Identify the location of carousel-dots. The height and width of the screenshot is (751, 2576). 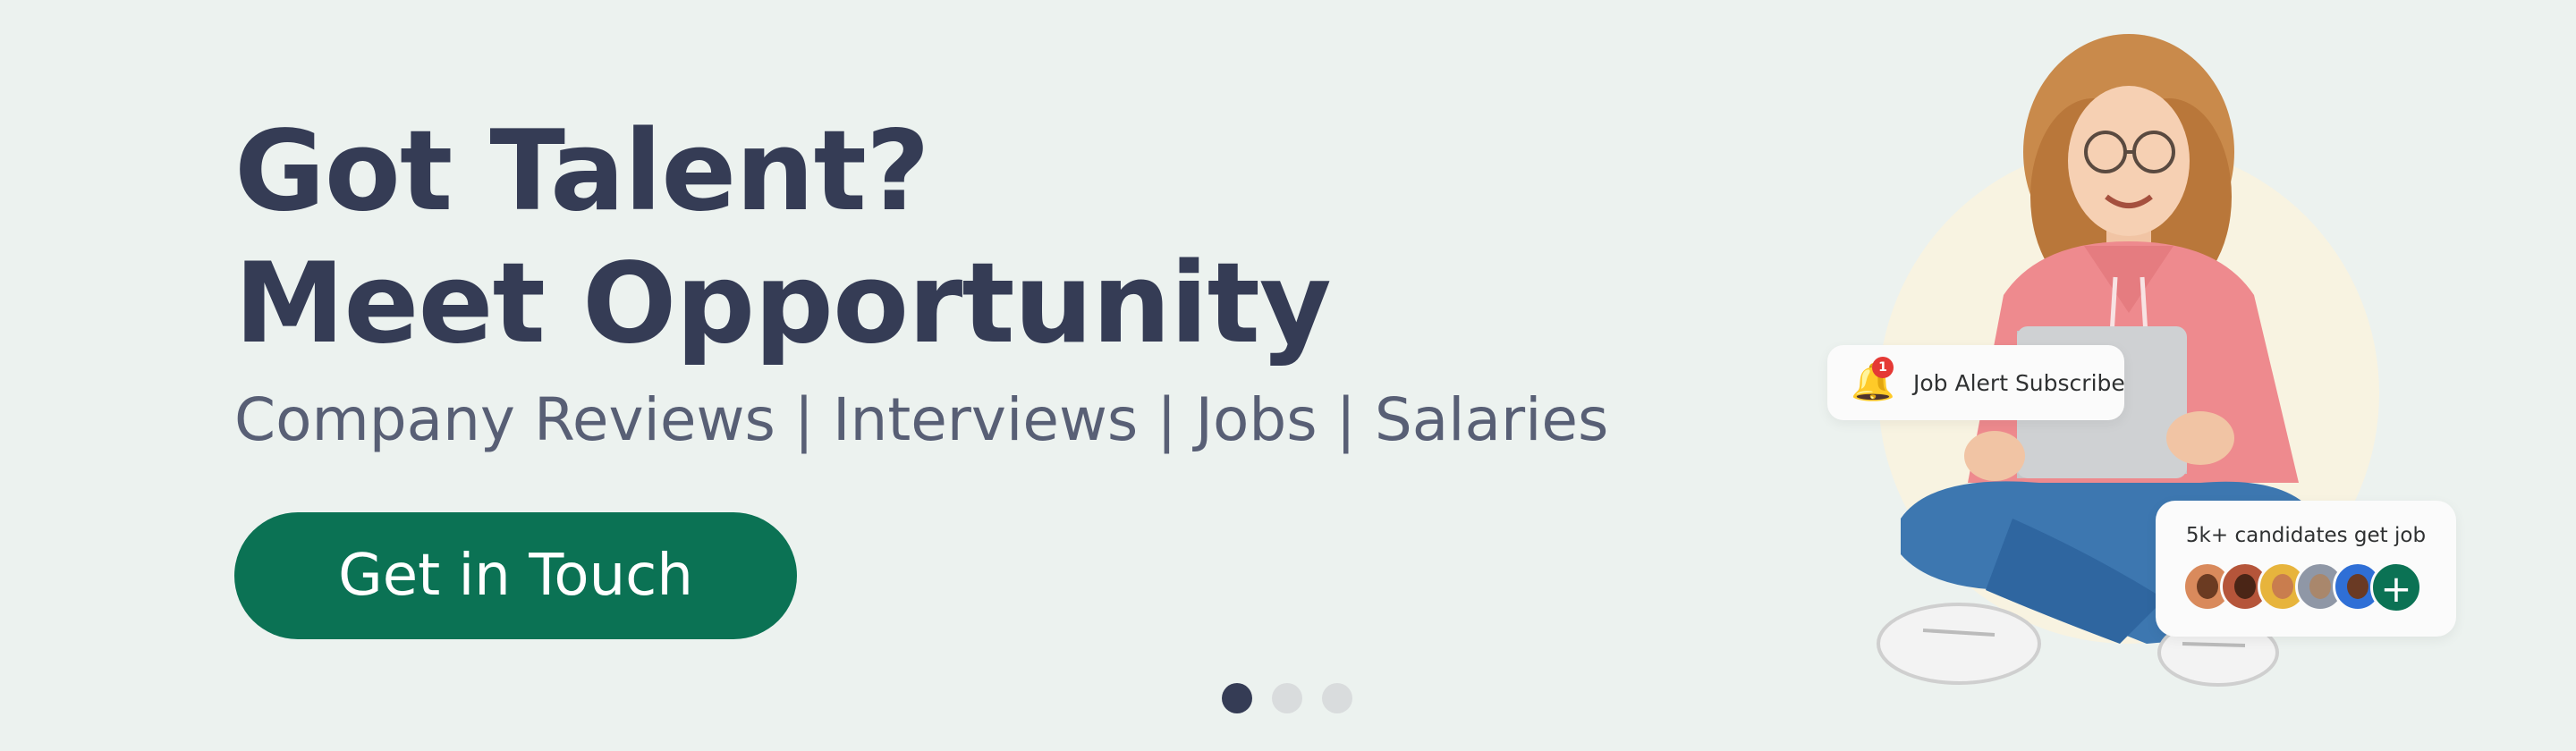
(1287, 698).